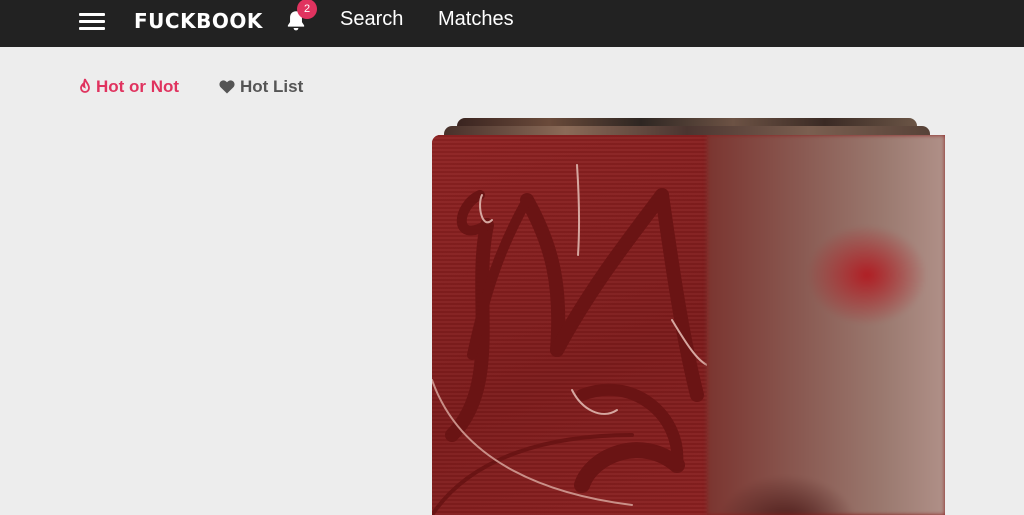 The width and height of the screenshot is (1024, 515). What do you see at coordinates (272, 86) in the screenshot?
I see `tab-hot-list-label: Hot List` at bounding box center [272, 86].